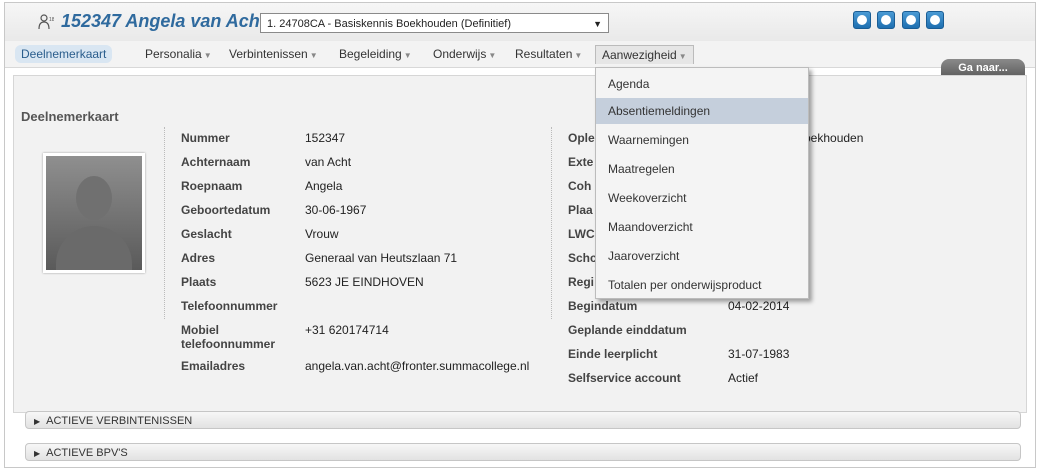  Describe the element at coordinates (273, 54) in the screenshot. I see `menu-verbintenissen: Verbintenissen ▼` at that location.